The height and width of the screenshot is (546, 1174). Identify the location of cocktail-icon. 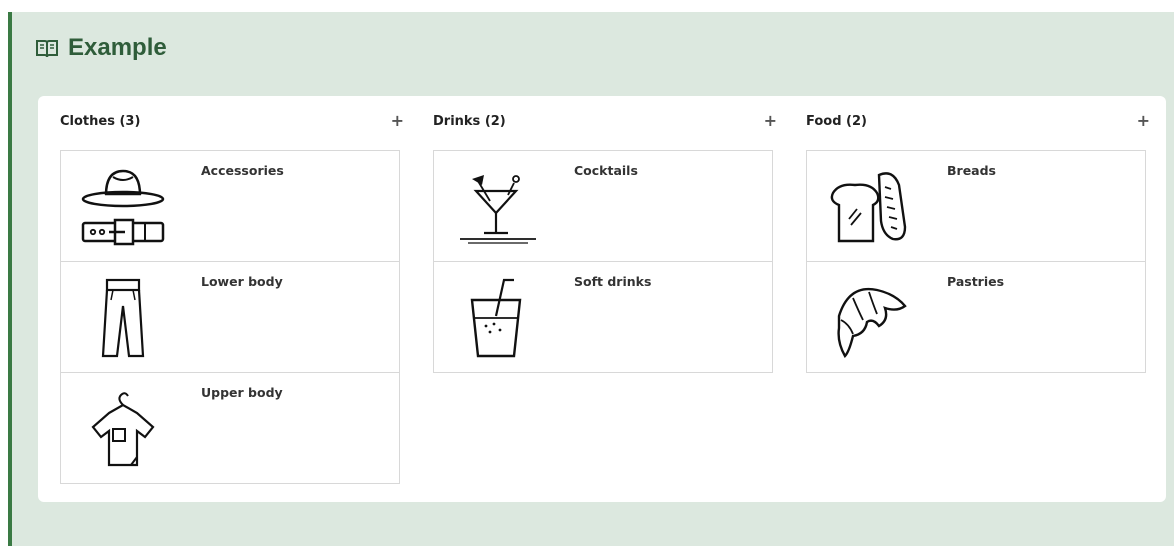
(496, 206).